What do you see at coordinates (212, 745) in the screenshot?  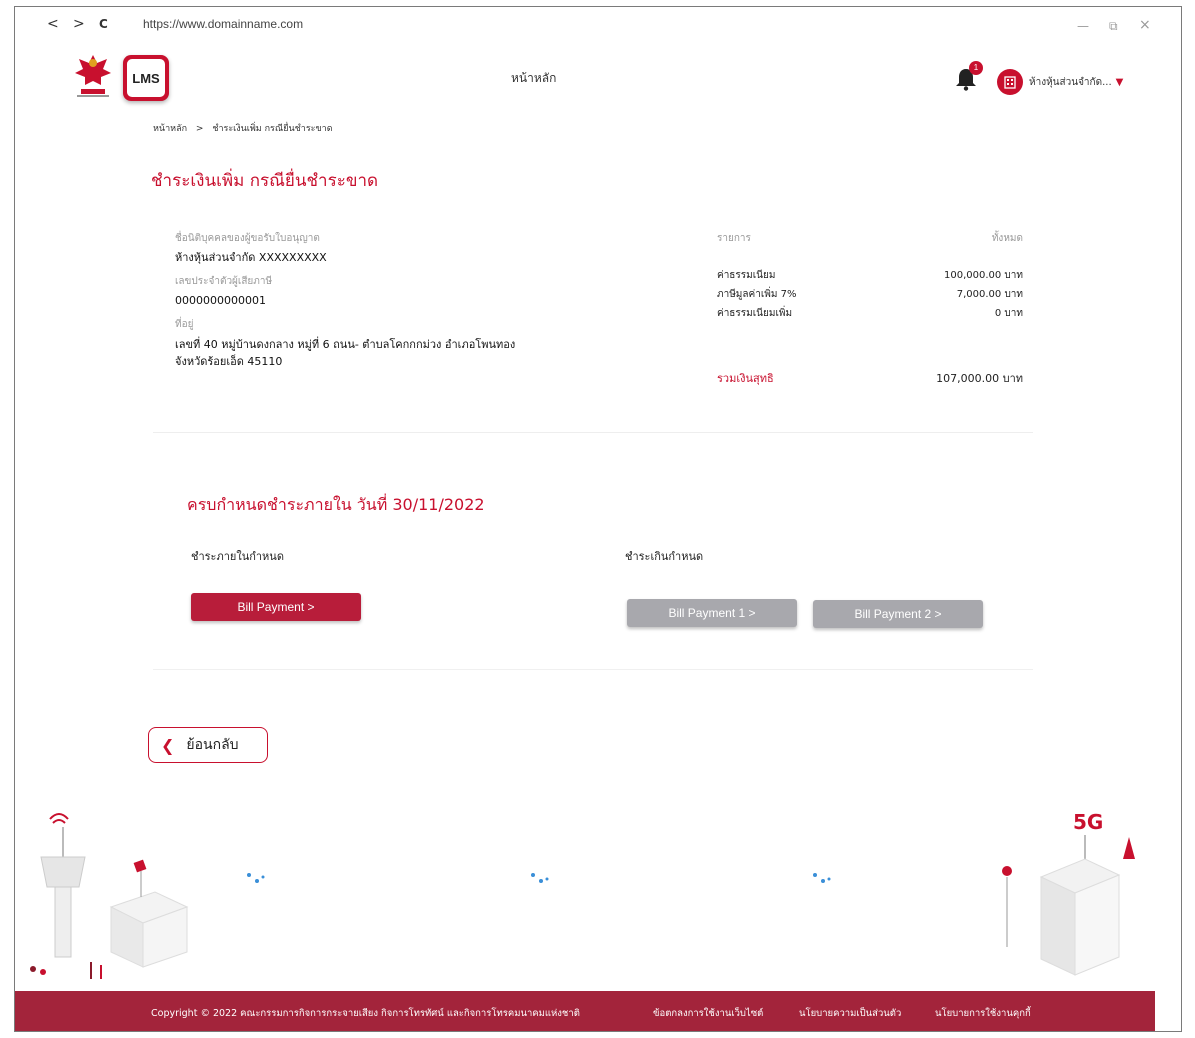 I see `back-button-label: ย้อนกลับ` at bounding box center [212, 745].